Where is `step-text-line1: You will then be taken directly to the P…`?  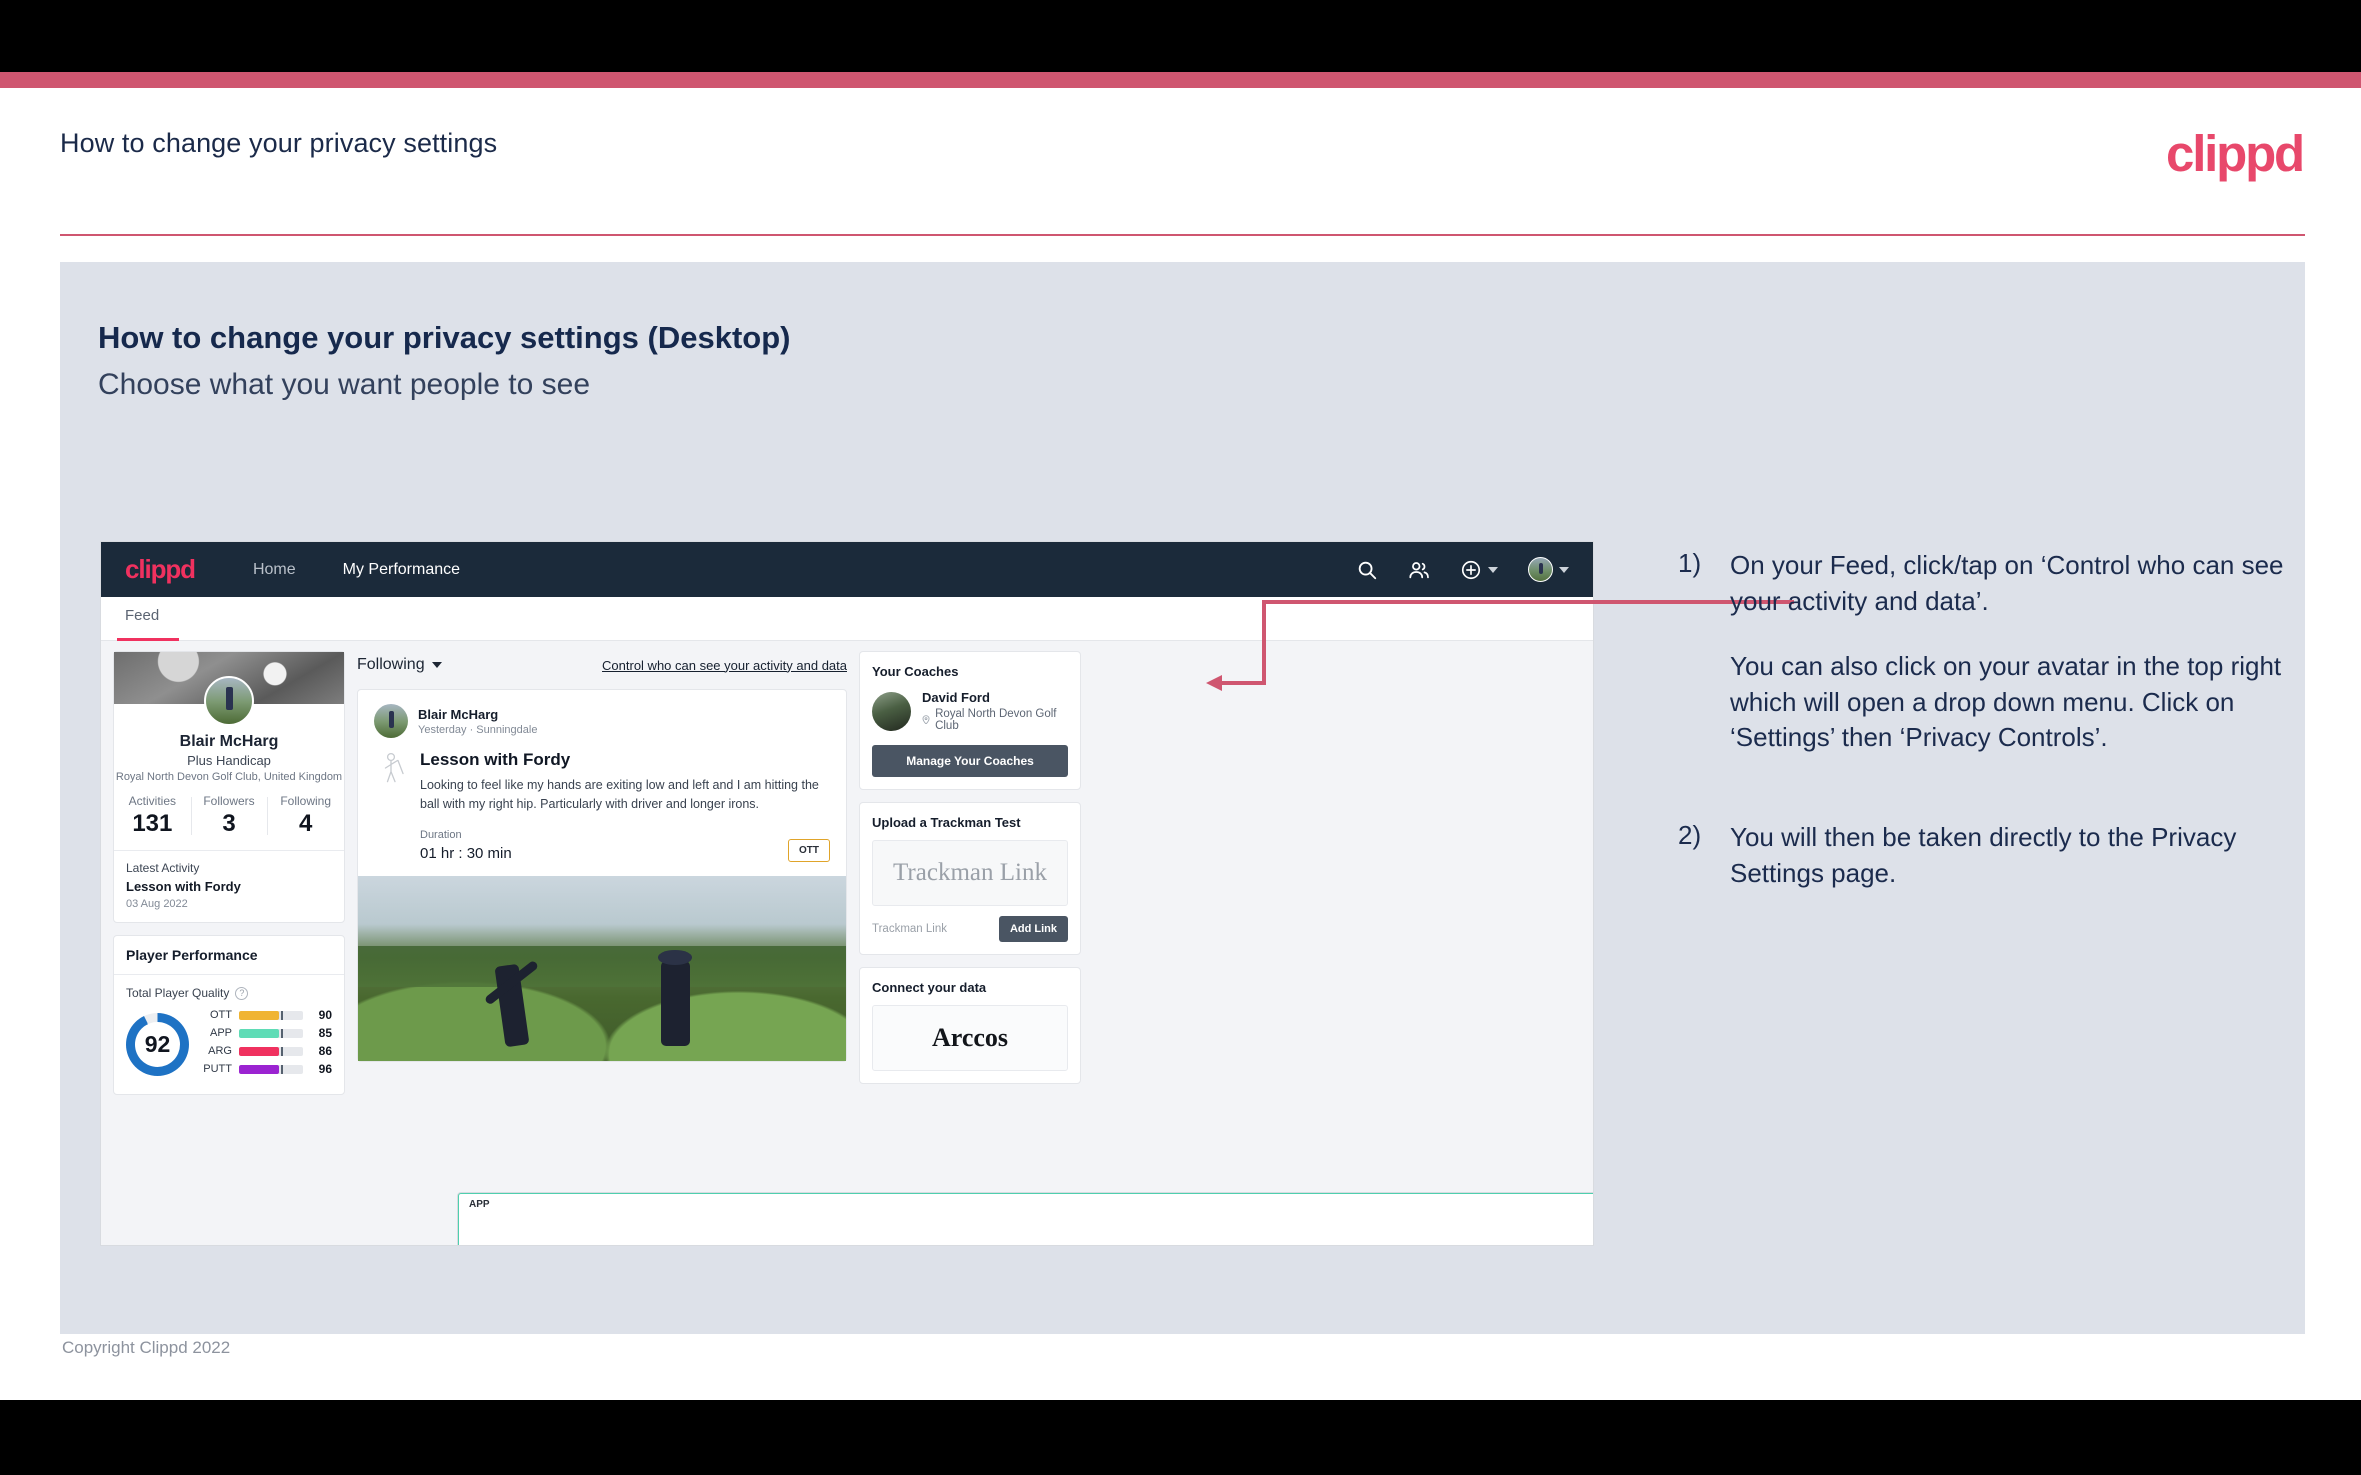 step-text-line1: You will then be taken directly to the P… is located at coordinates (1983, 855).